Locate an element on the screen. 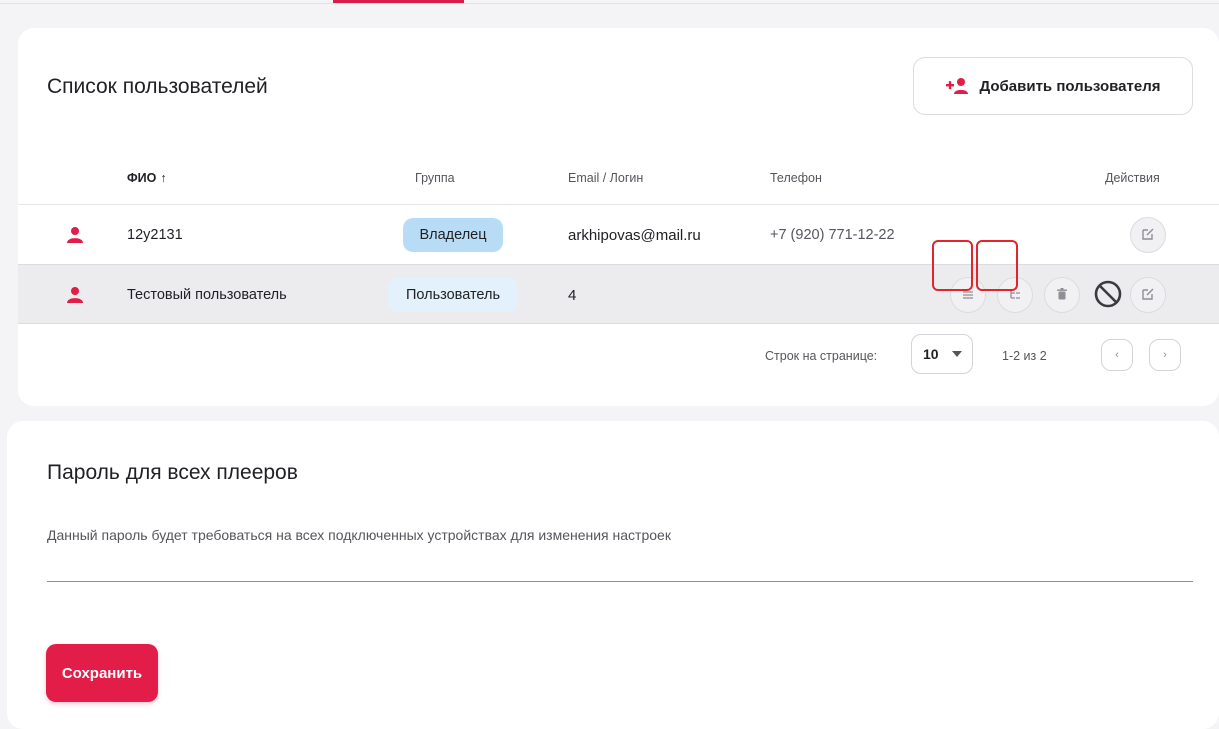 The height and width of the screenshot is (729, 1219). user-name: Тестовый пользователь is located at coordinates (207, 295).